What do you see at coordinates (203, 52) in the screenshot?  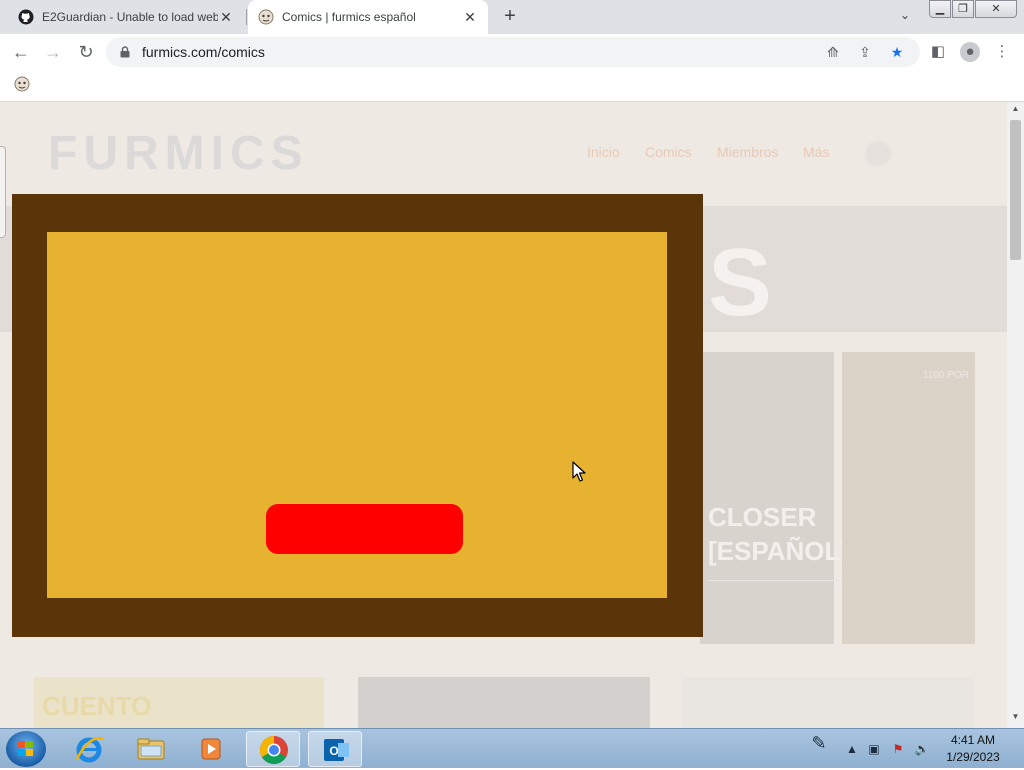 I see `url-text: furmics.com/comics` at bounding box center [203, 52].